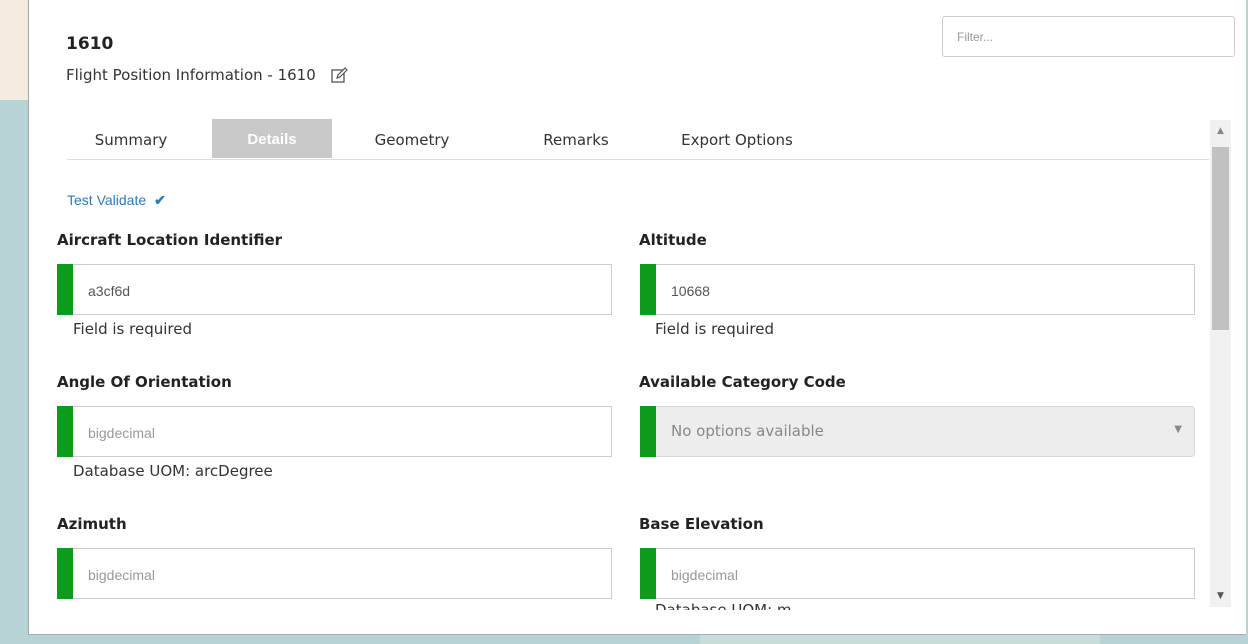  I want to click on altitude-hint: Field is required, so click(714, 329).